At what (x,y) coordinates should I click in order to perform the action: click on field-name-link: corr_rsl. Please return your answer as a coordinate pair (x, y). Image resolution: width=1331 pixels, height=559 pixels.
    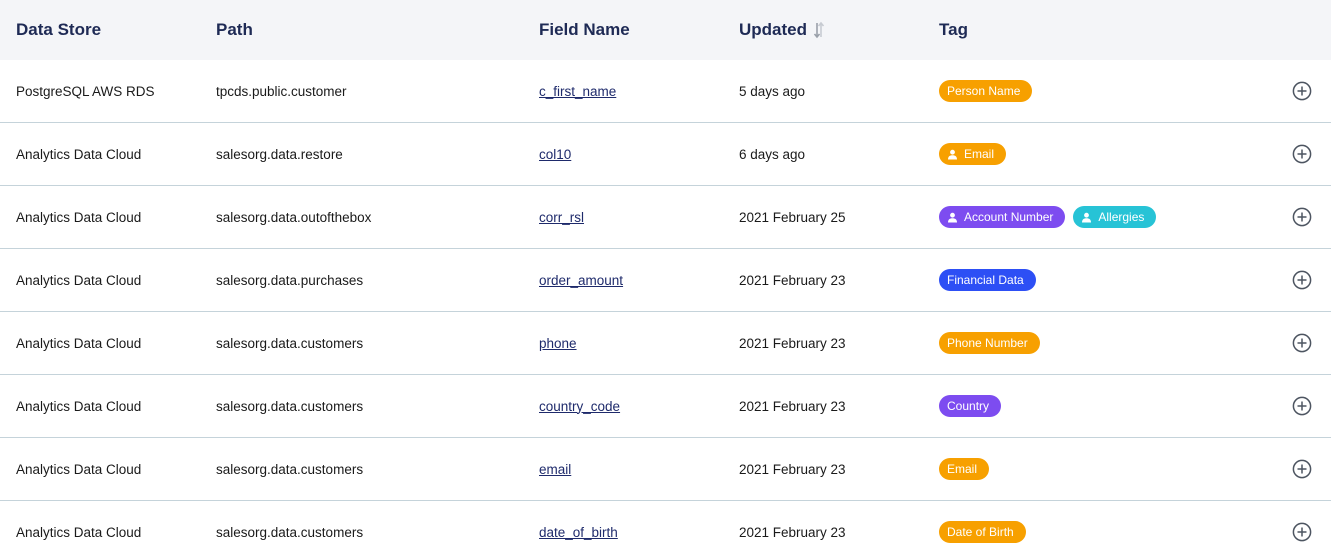
    Looking at the image, I should click on (561, 217).